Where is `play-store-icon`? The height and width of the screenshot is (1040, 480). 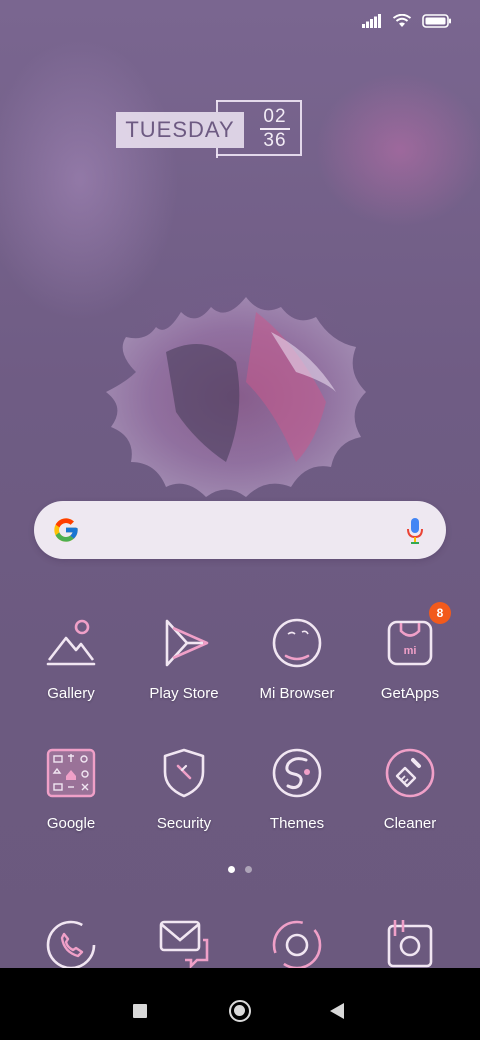
play-store-icon is located at coordinates (187, 643).